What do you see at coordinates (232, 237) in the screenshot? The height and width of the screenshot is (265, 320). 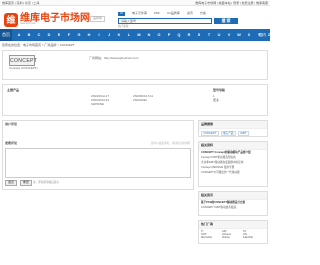 I see `brand-link: Vishay` at bounding box center [232, 237].